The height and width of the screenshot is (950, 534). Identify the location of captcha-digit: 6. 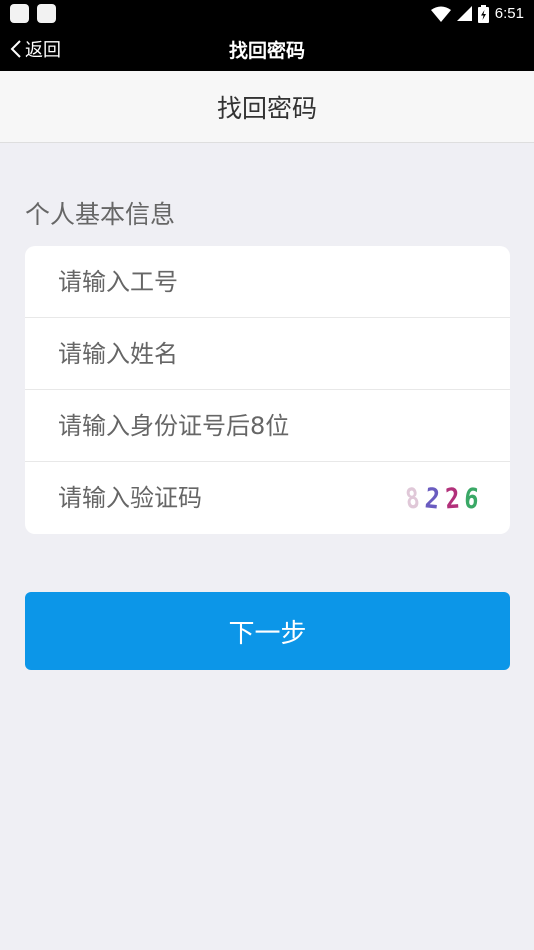
(472, 498).